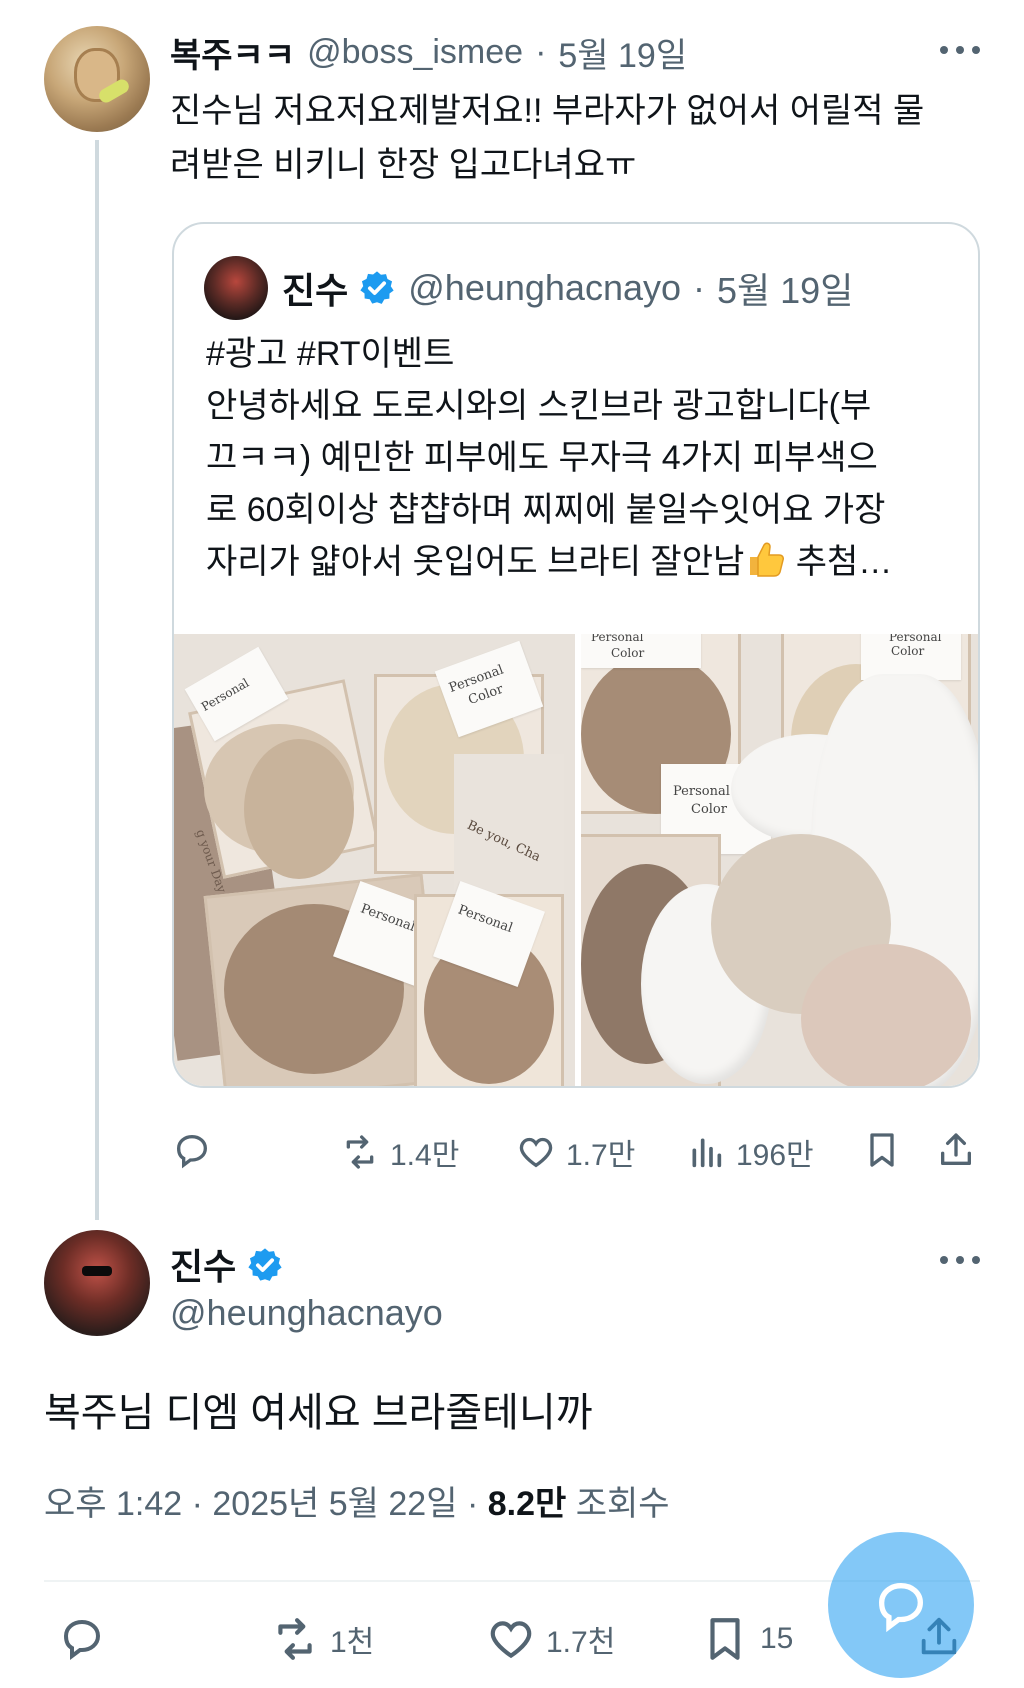 This screenshot has width=1024, height=1688. What do you see at coordinates (581, 1642) in the screenshot?
I see `like-count: 1.7천` at bounding box center [581, 1642].